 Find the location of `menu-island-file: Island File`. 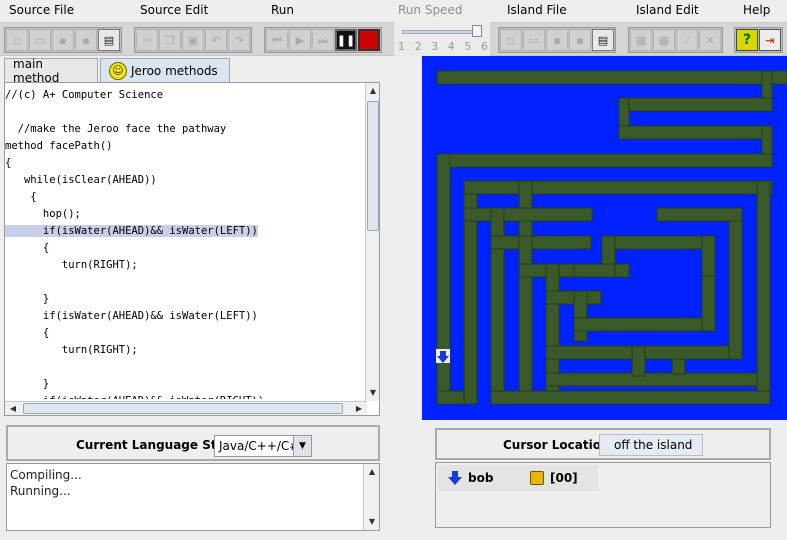

menu-island-file: Island File is located at coordinates (537, 10).